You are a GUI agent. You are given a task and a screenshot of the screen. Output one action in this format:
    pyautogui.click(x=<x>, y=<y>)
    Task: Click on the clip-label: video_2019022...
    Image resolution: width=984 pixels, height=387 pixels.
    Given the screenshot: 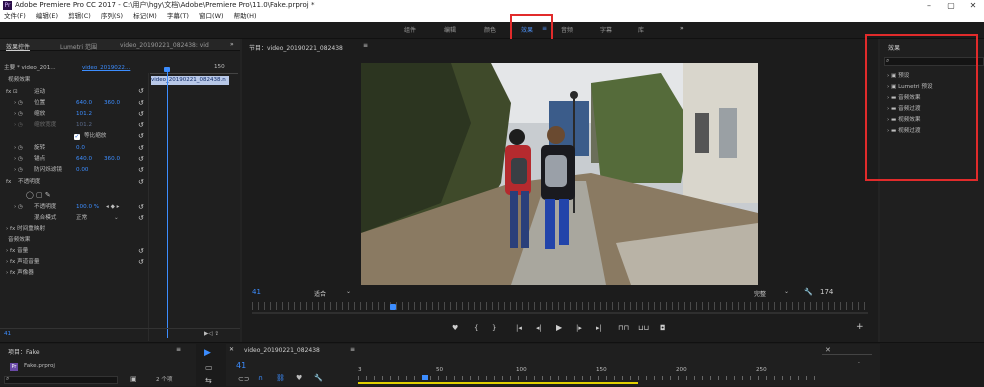 What is the action you would take?
    pyautogui.click(x=106, y=68)
    